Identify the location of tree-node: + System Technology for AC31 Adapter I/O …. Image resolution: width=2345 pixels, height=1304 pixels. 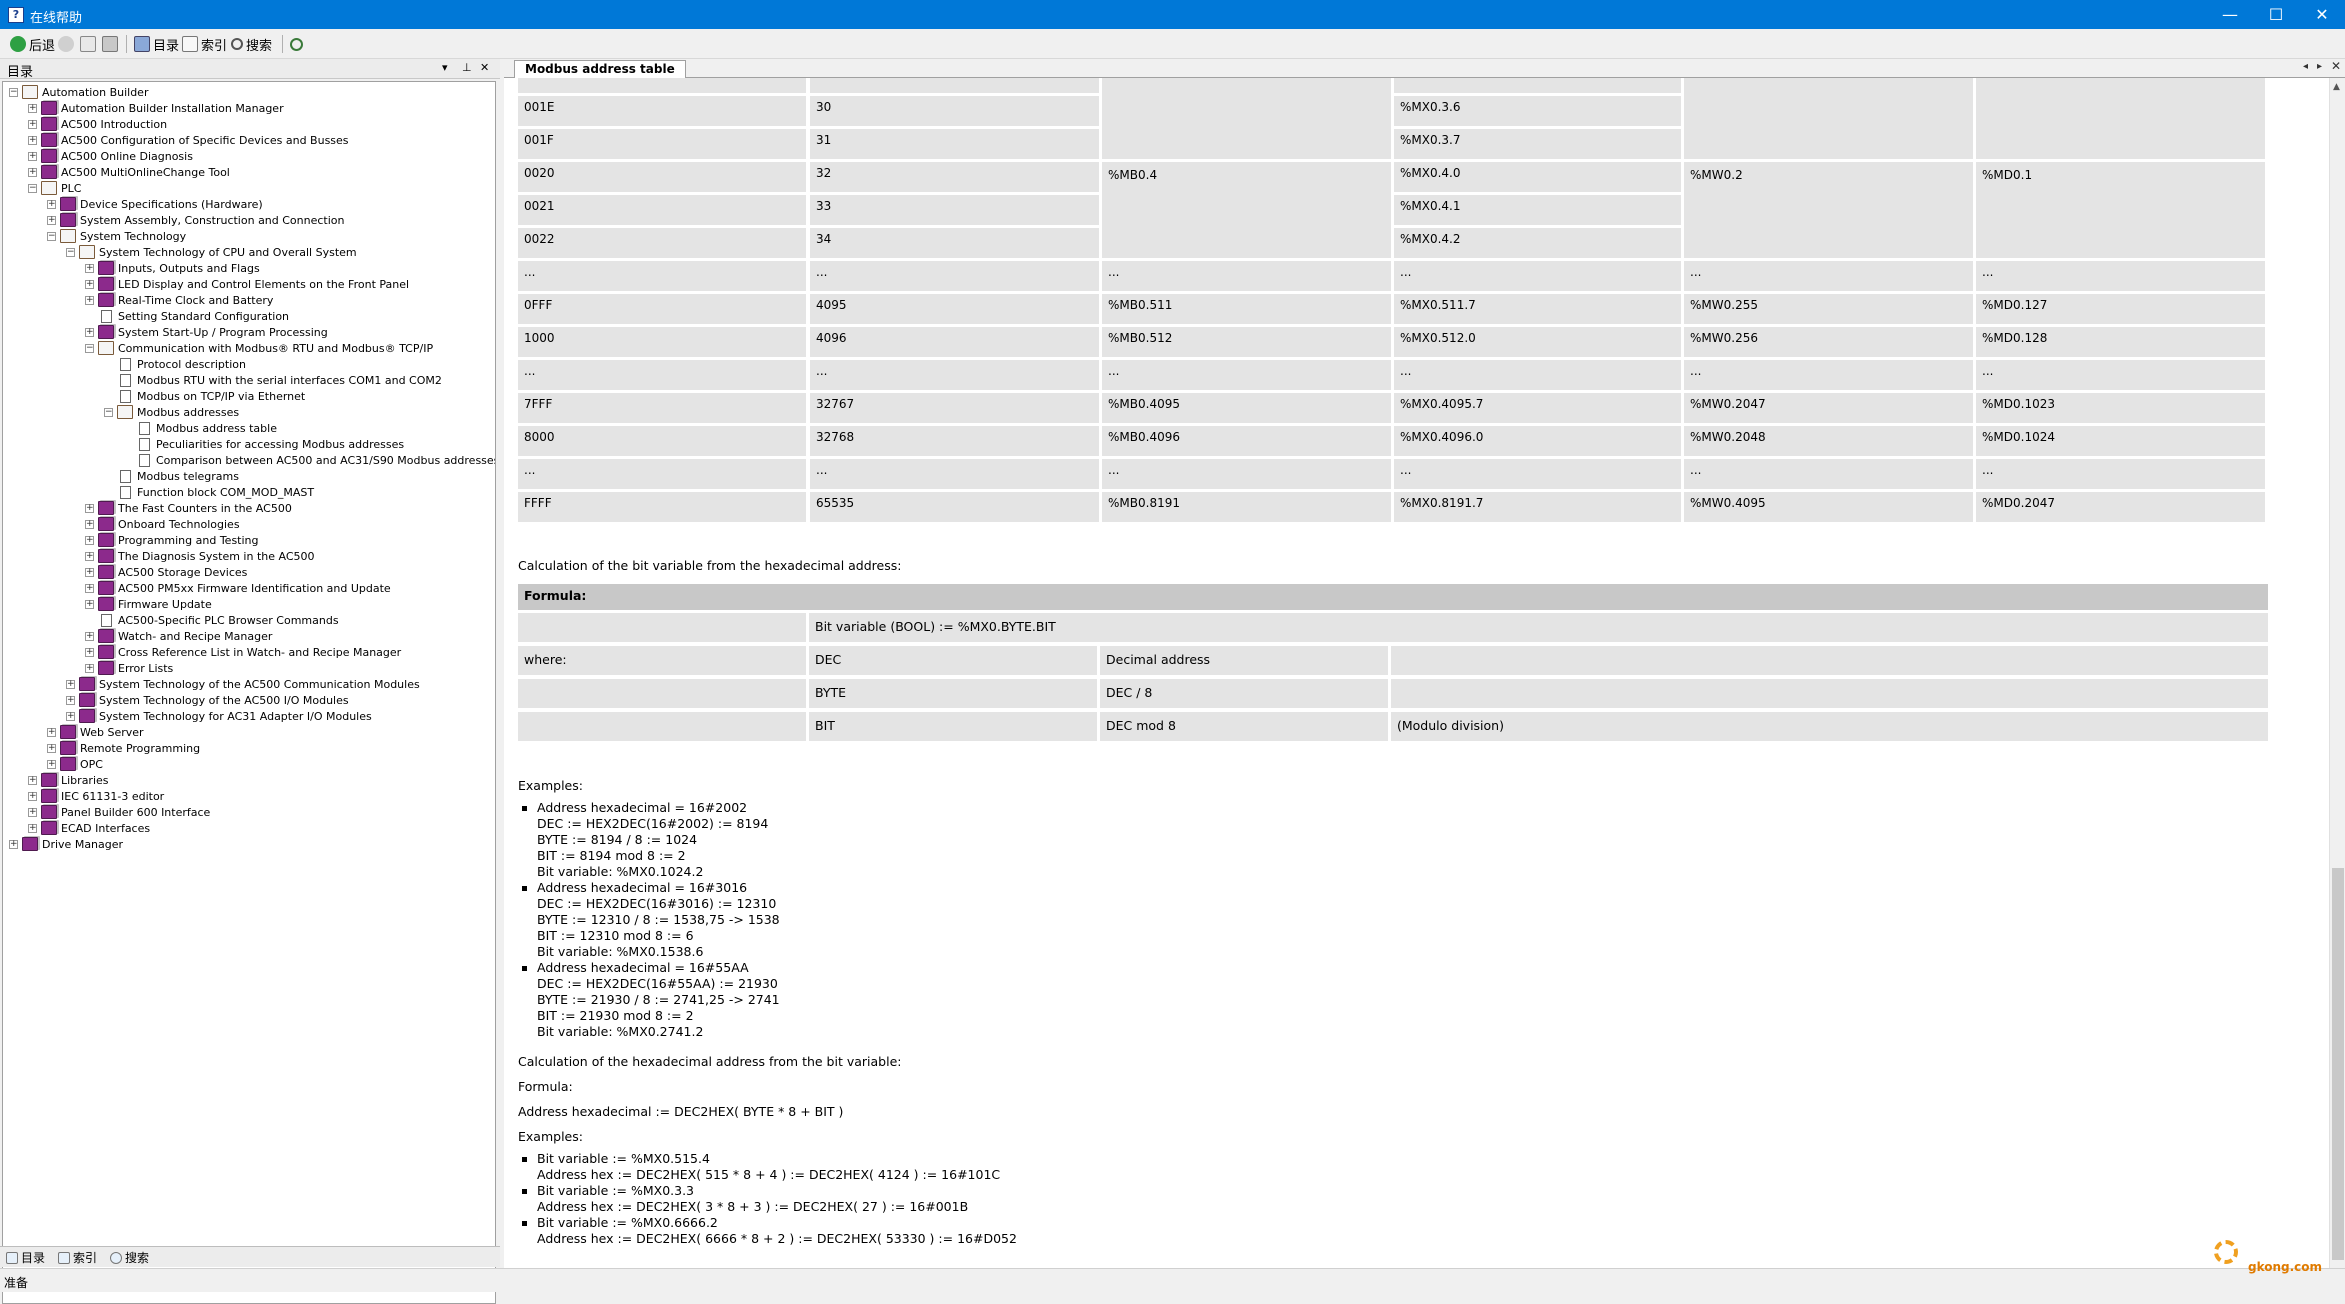
(219, 716).